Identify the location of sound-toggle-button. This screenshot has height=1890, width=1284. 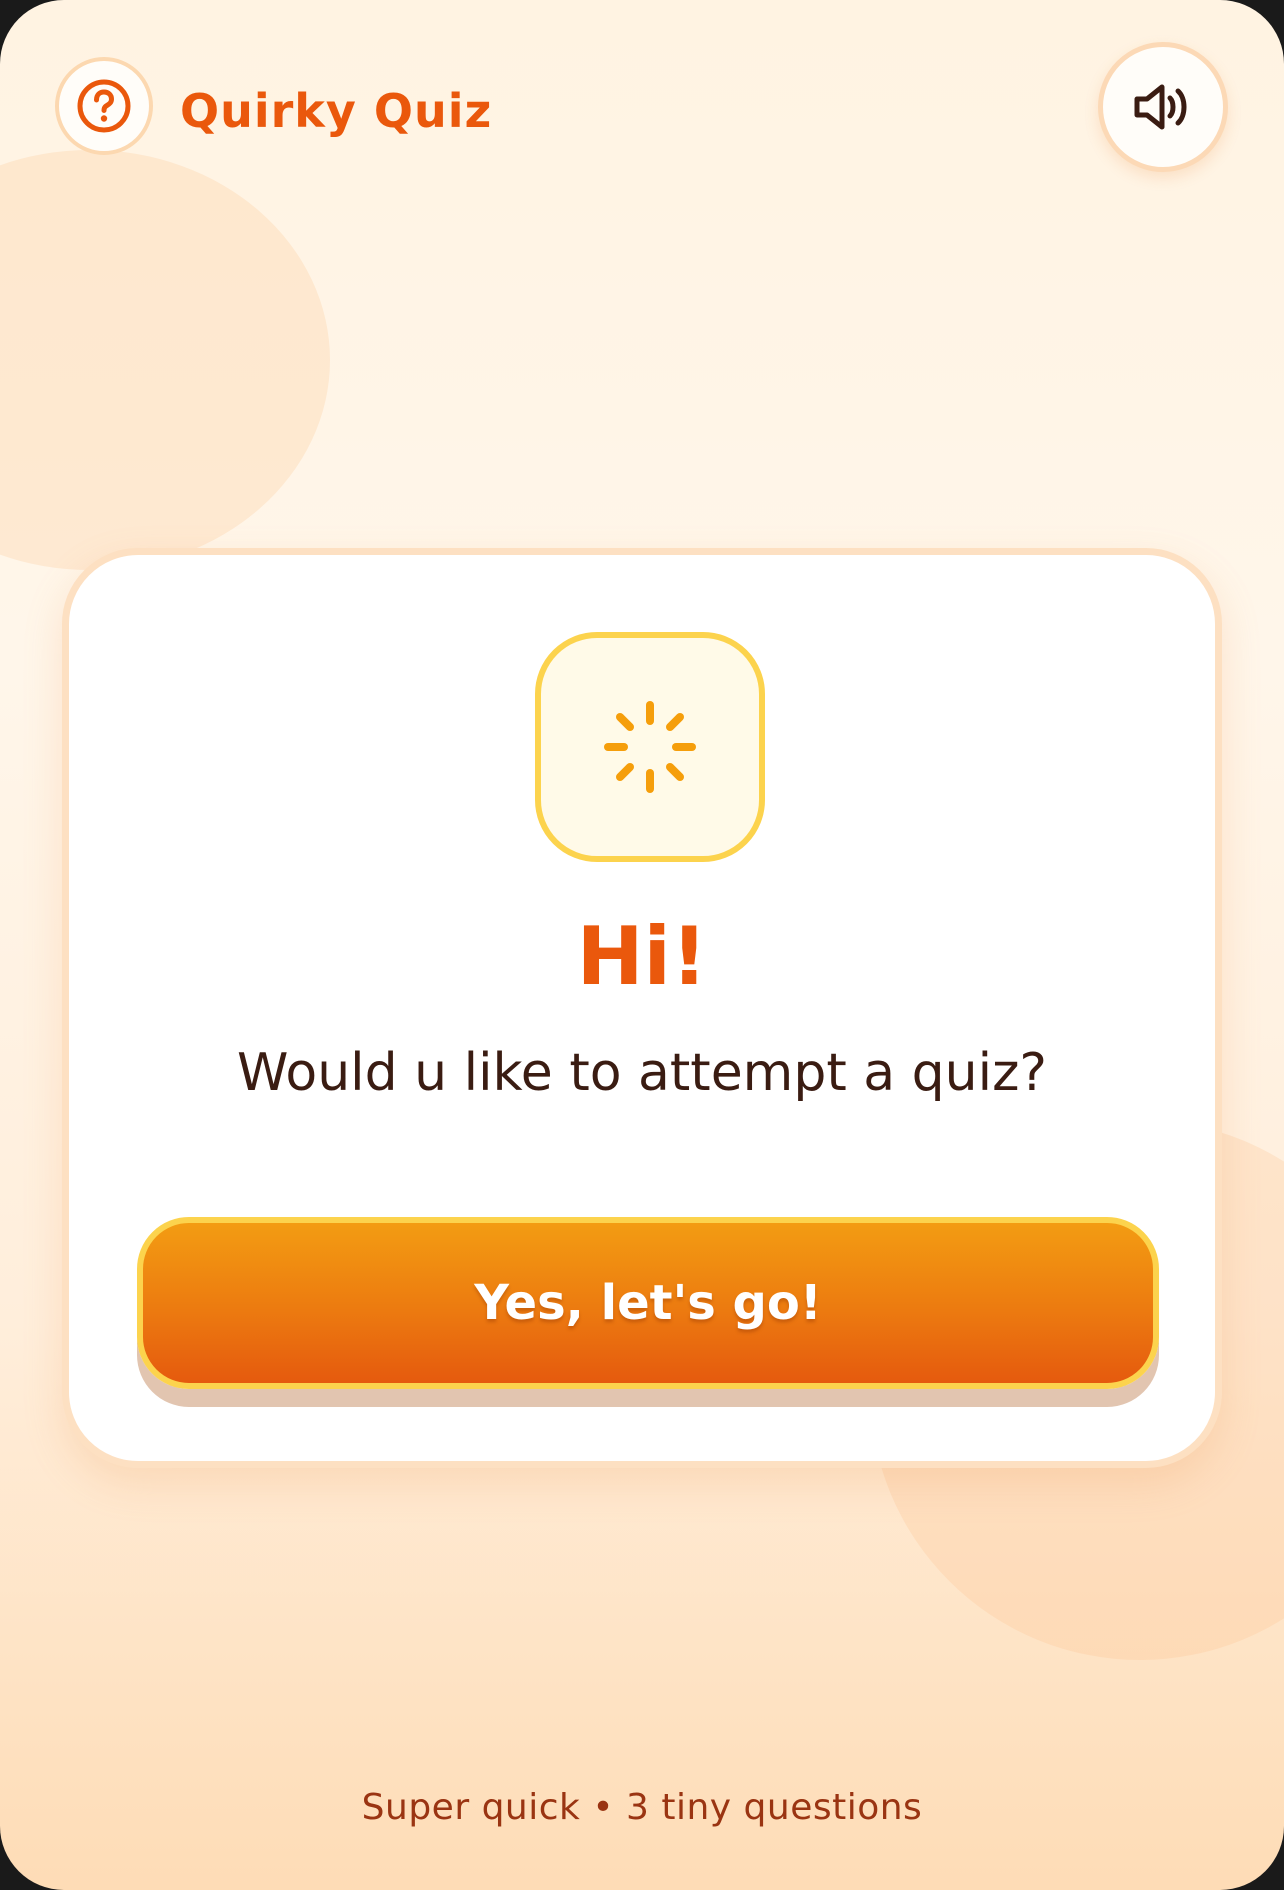
(1163, 107).